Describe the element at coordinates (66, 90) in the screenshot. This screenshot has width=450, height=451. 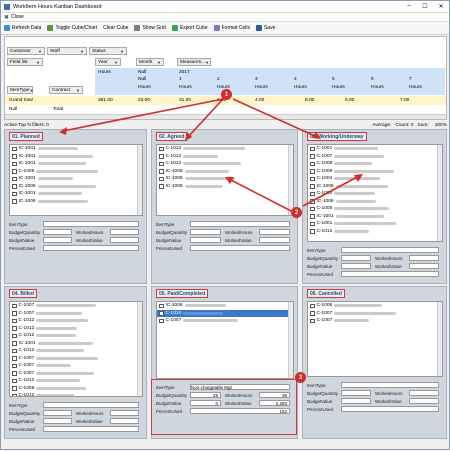
I see `row-field-contract: Contract ▼` at that location.